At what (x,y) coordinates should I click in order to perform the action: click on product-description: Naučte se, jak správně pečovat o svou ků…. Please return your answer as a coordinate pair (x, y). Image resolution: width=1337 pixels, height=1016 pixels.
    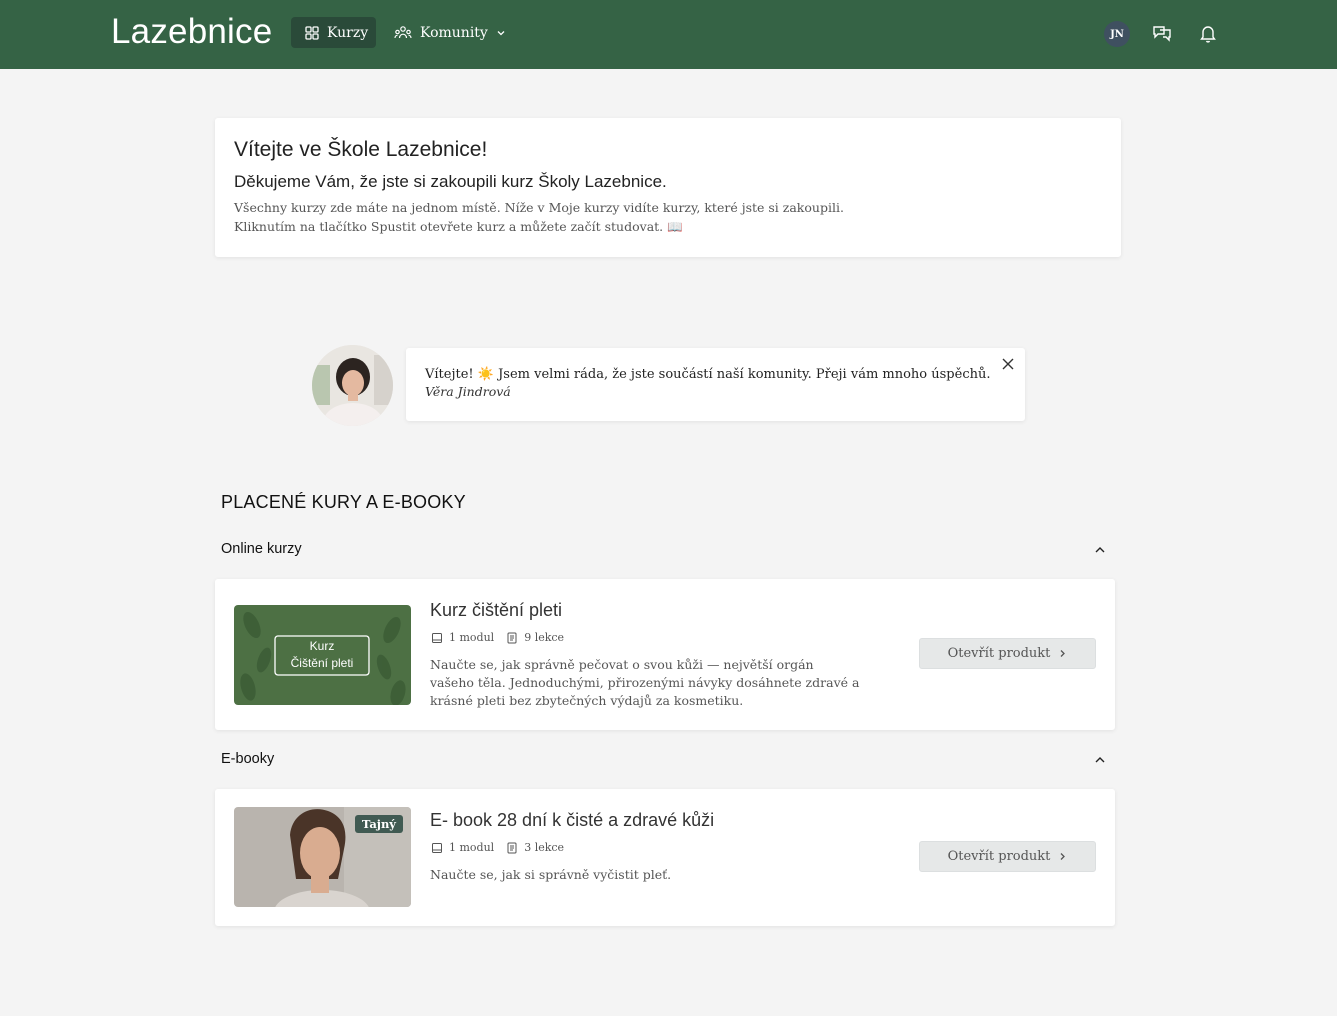
    Looking at the image, I should click on (645, 682).